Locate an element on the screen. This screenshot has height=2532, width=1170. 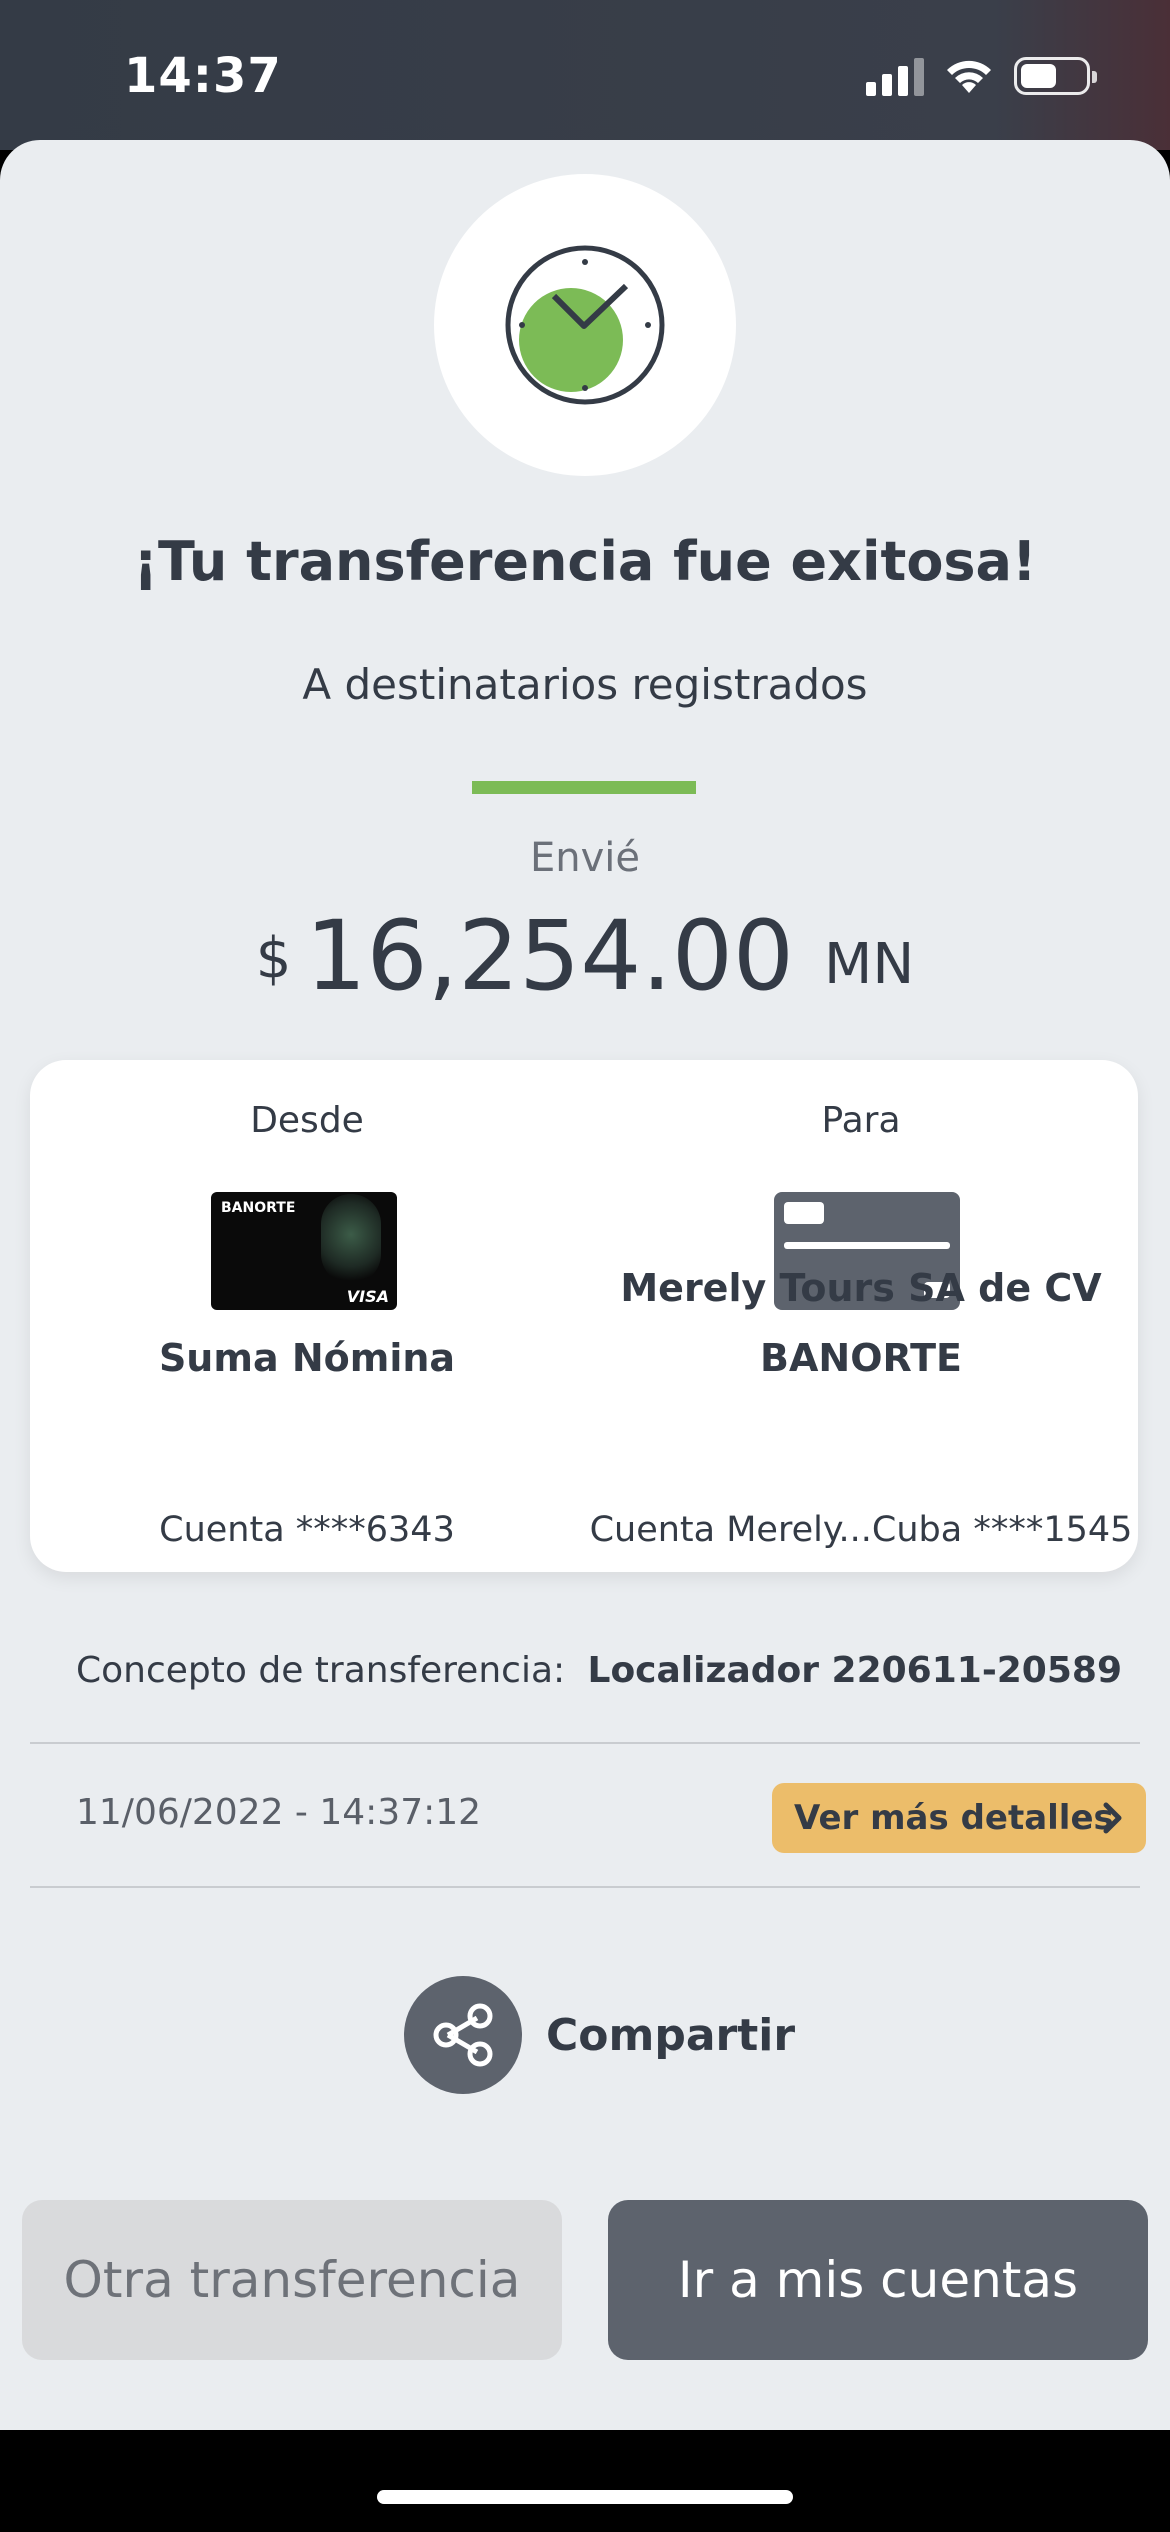
recipient-account-number: Cuenta Merely...Cuba ****1545 is located at coordinates (861, 1530).